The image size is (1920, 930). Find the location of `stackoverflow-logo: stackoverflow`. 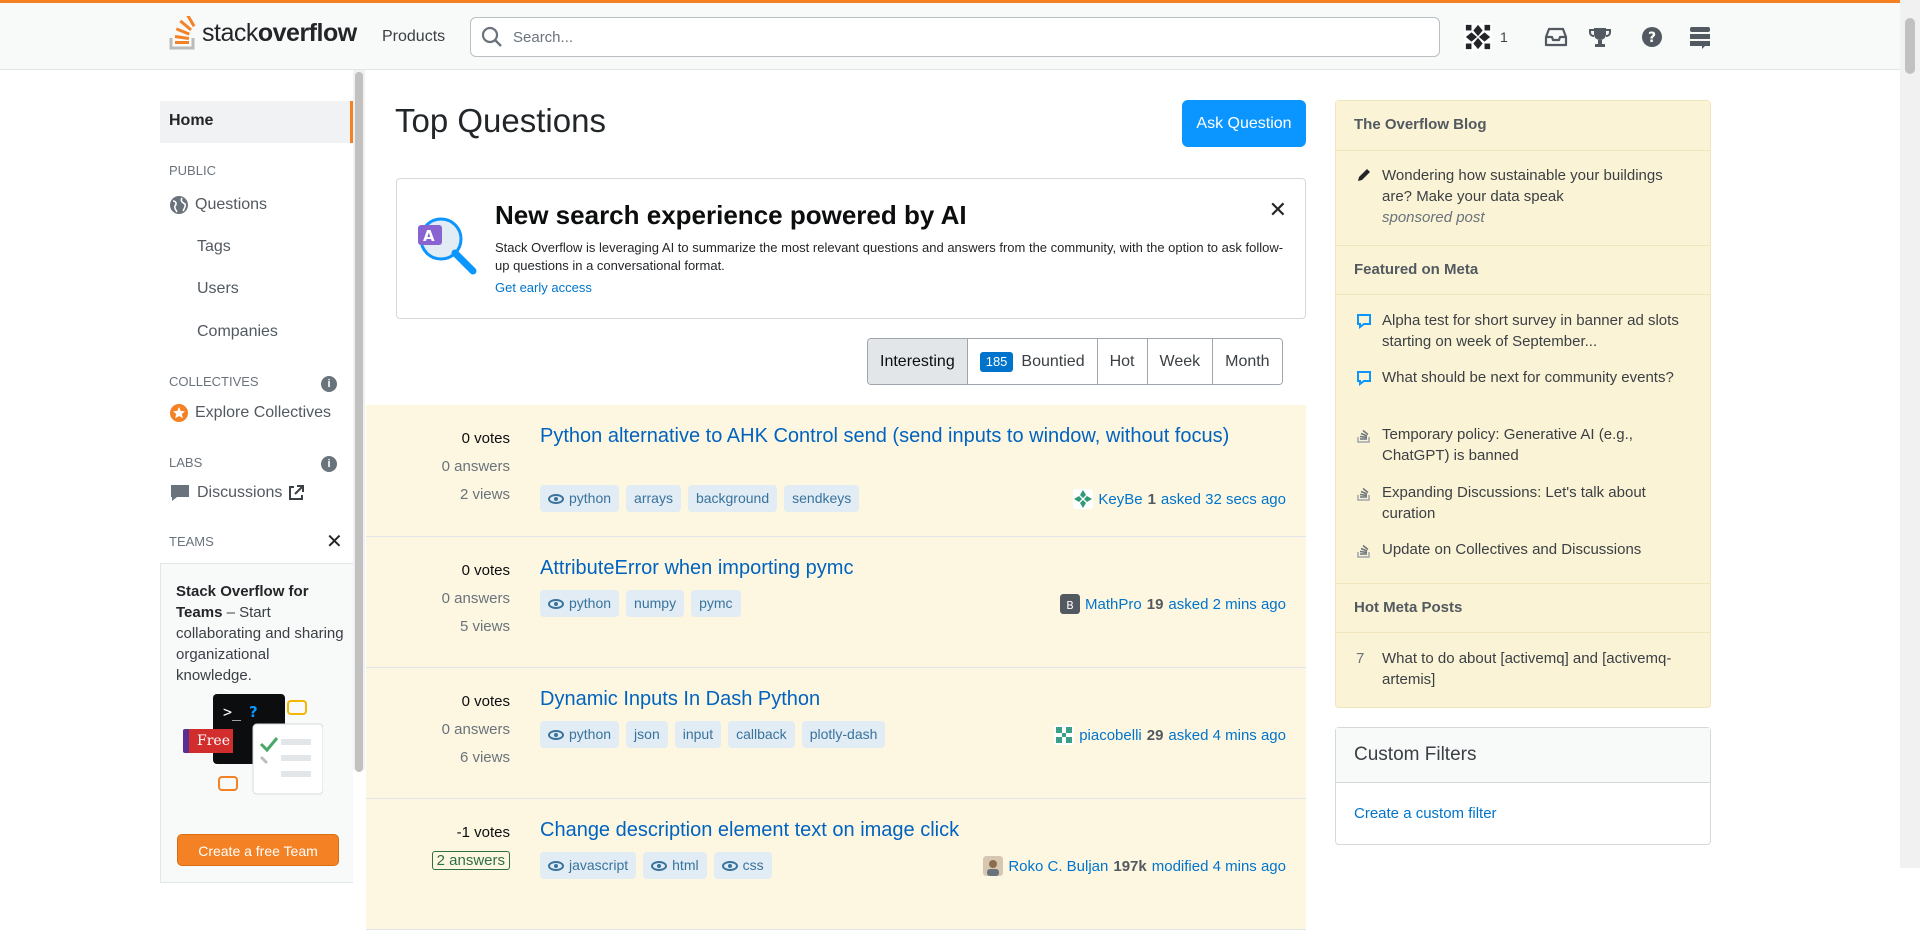

stackoverflow-logo: stackoverflow is located at coordinates (262, 33).